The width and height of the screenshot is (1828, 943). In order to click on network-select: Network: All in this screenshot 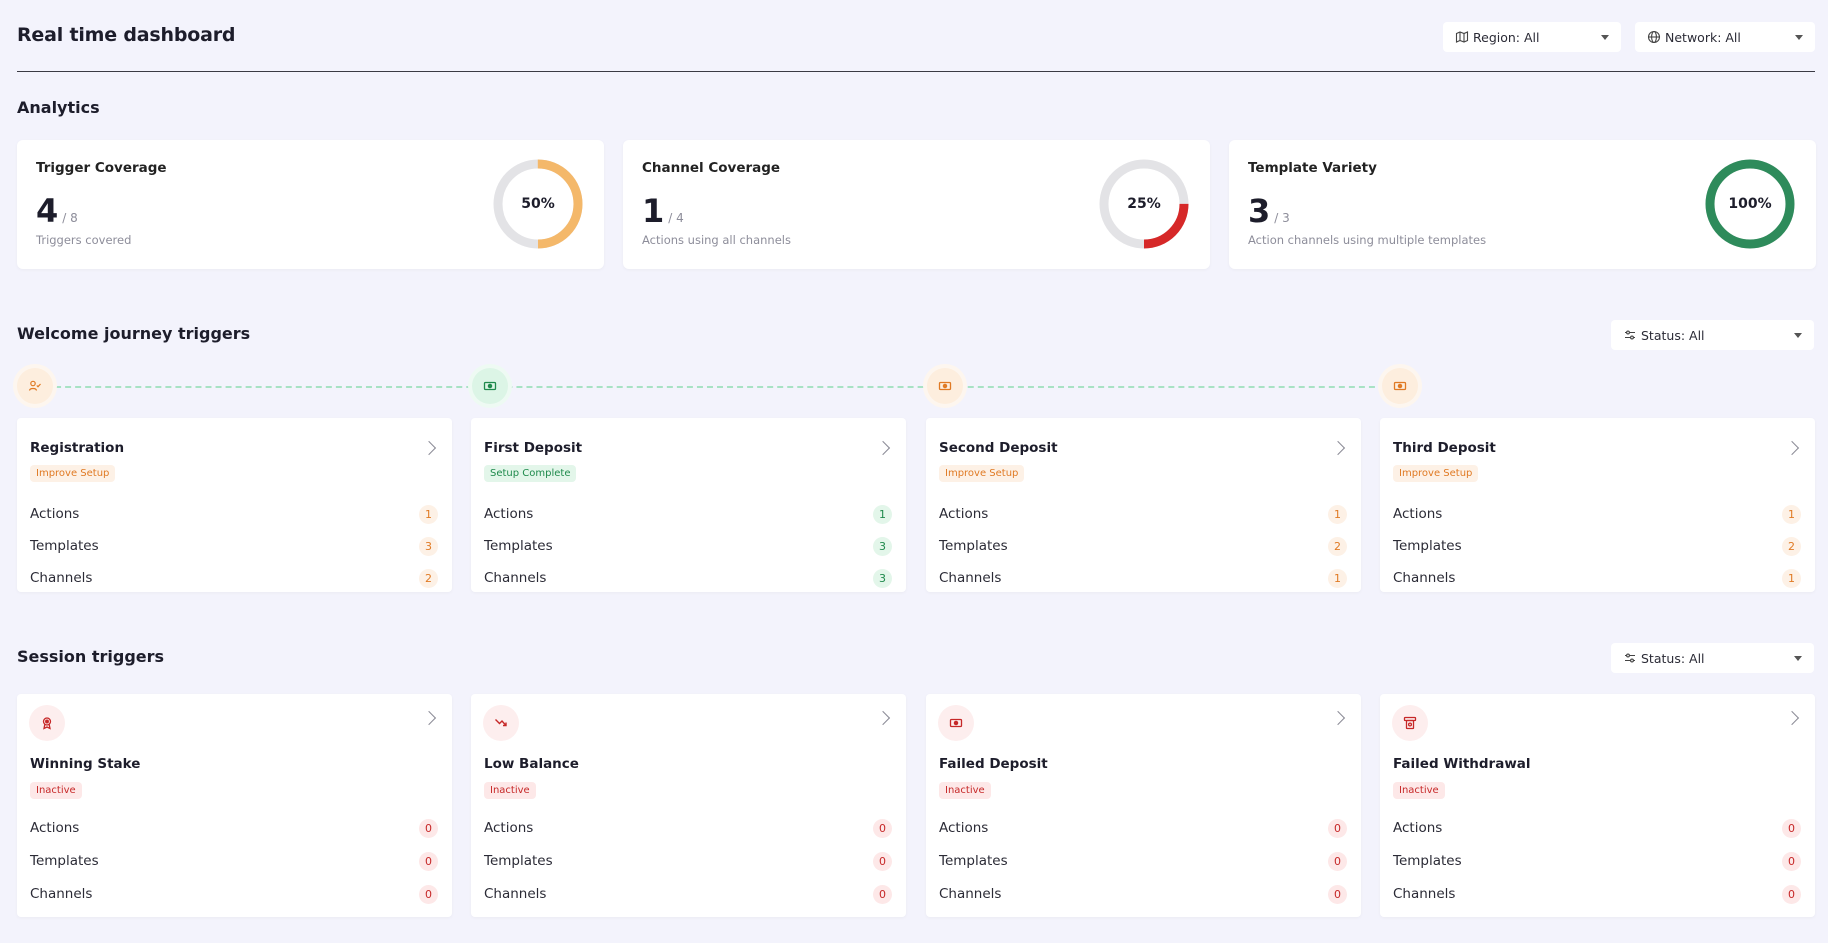, I will do `click(1725, 37)`.